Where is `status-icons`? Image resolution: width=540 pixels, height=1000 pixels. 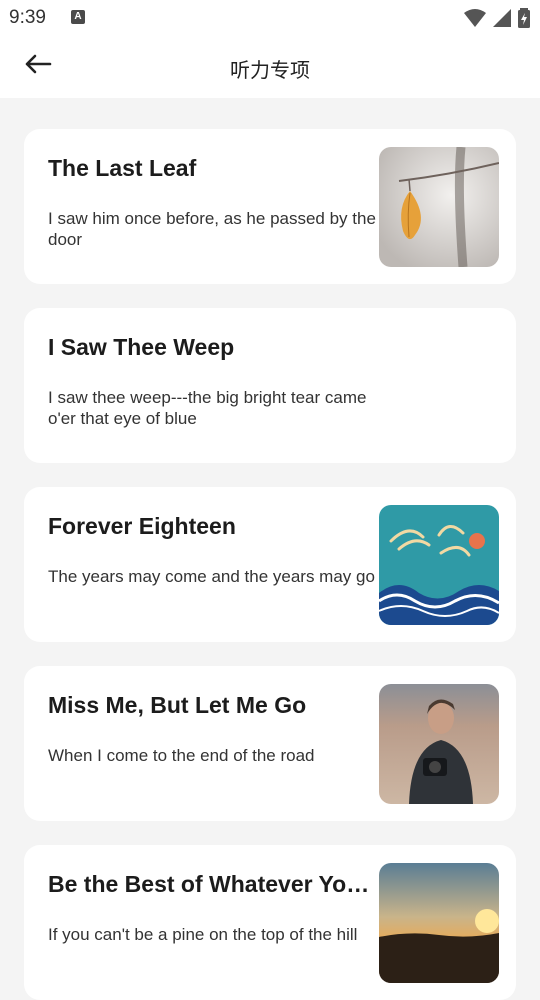
status-icons is located at coordinates (497, 20).